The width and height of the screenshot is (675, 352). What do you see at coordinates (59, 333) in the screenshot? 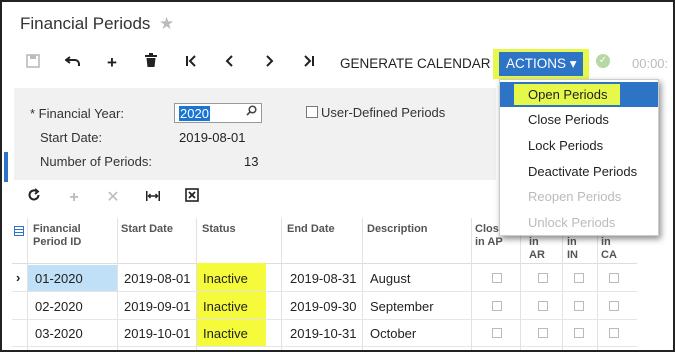
I see `cell-period: 03-2020` at bounding box center [59, 333].